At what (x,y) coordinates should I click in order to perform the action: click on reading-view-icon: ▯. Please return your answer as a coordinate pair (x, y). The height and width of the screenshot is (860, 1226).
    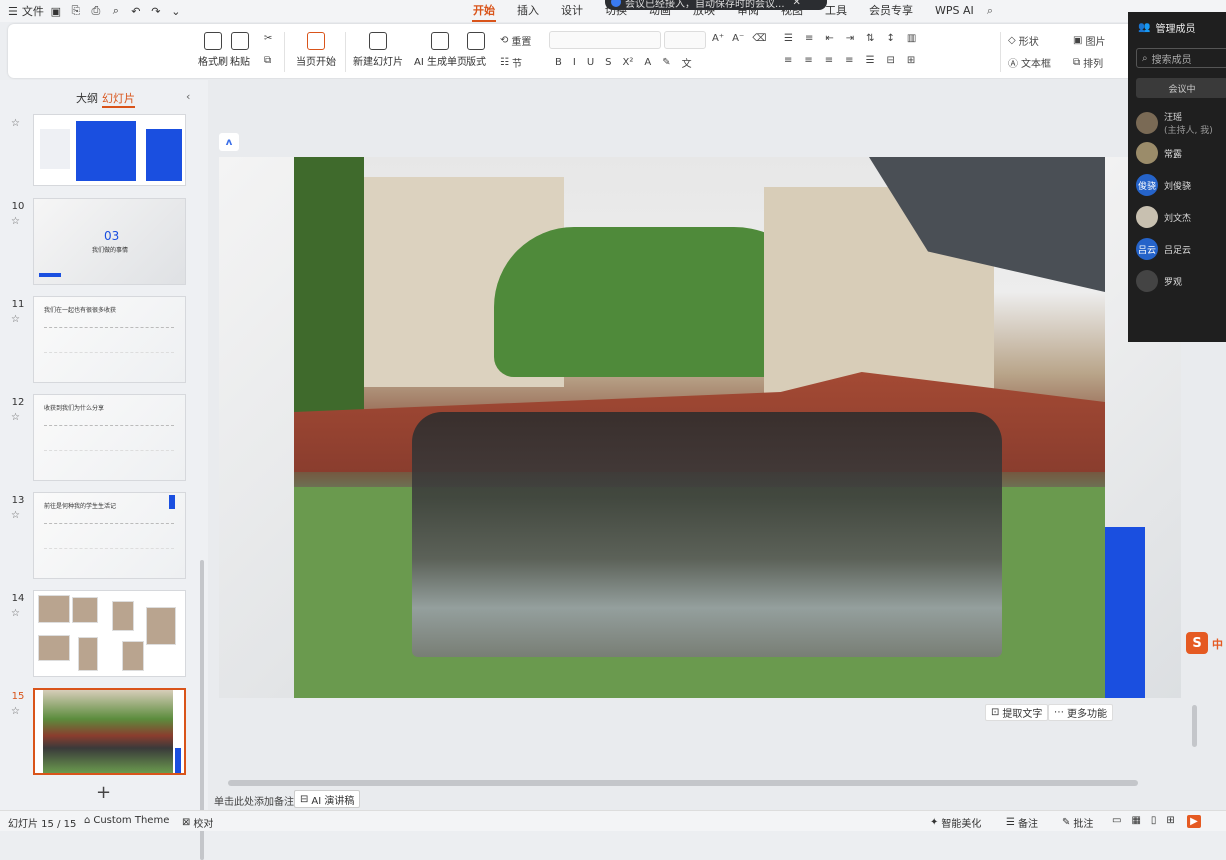
    Looking at the image, I should click on (1154, 820).